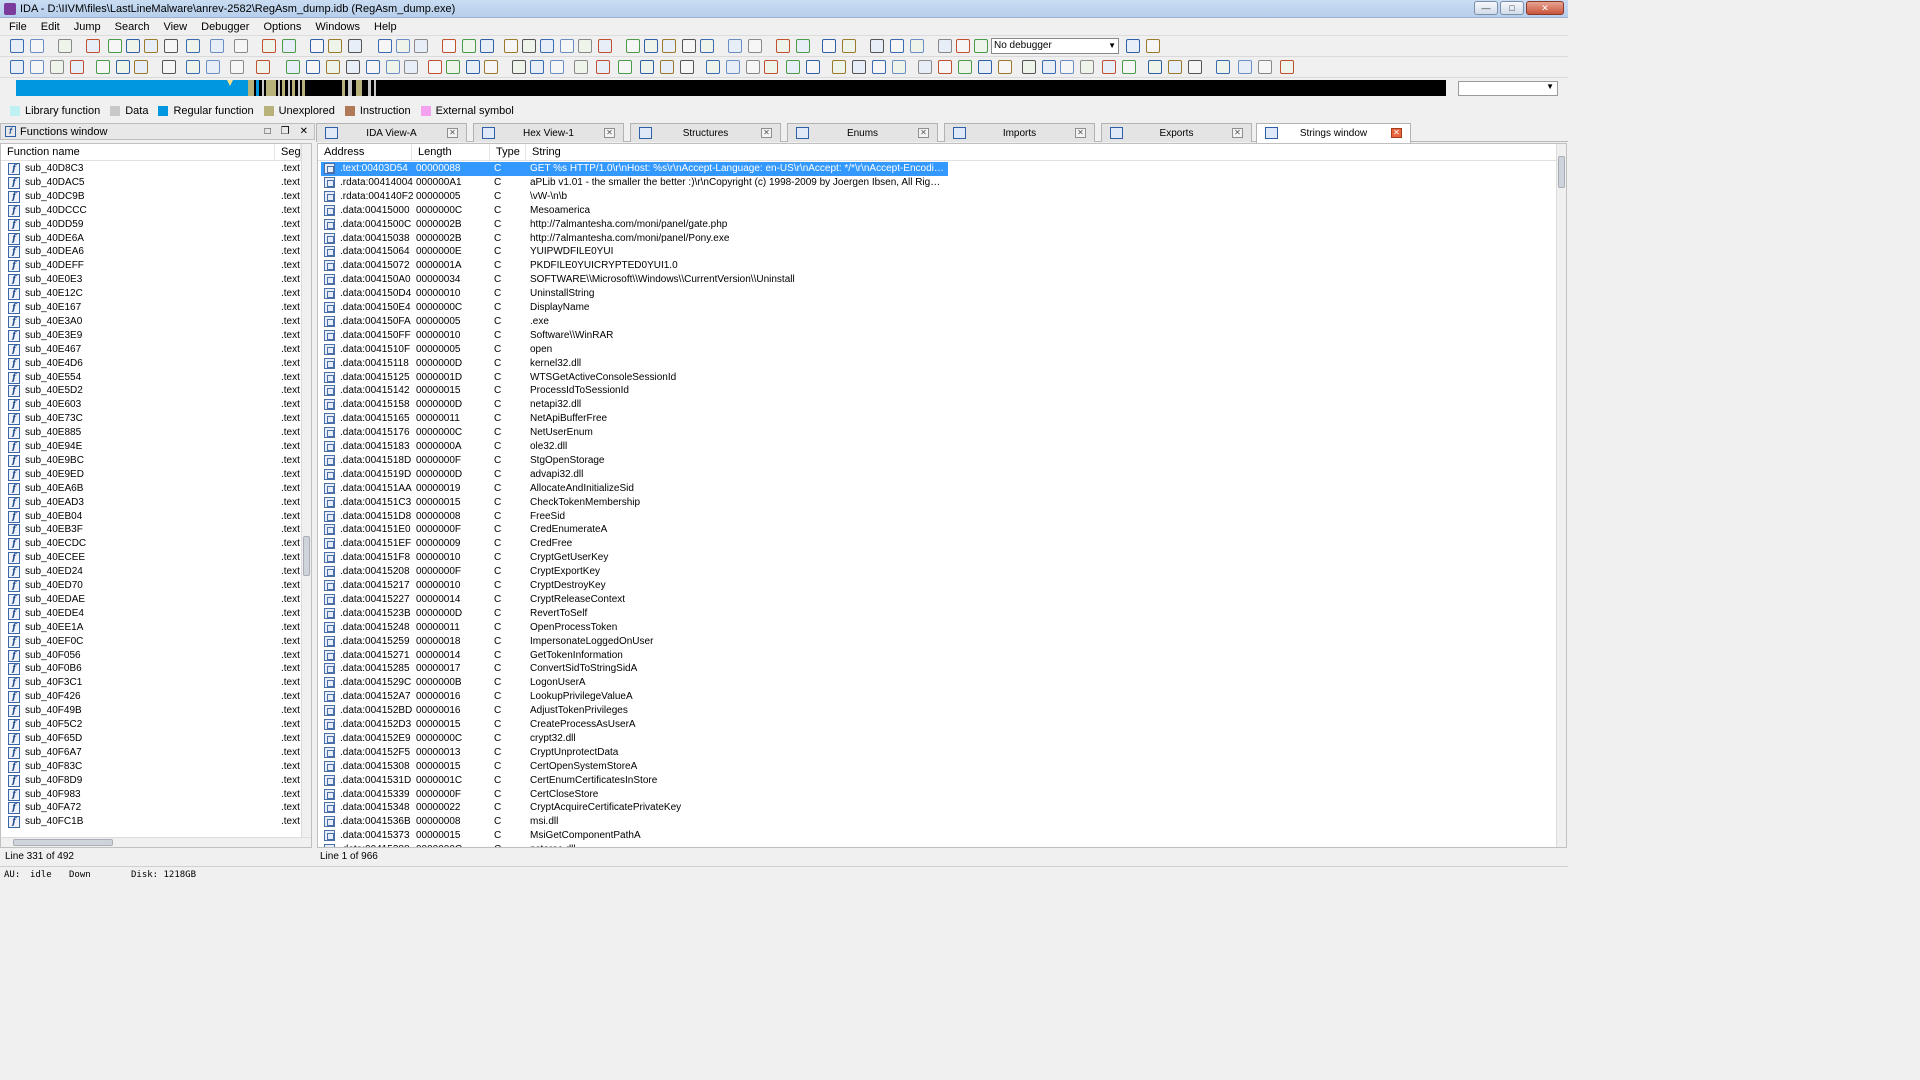  I want to click on table-row: f sub_40F83C .text, so click(151, 767).